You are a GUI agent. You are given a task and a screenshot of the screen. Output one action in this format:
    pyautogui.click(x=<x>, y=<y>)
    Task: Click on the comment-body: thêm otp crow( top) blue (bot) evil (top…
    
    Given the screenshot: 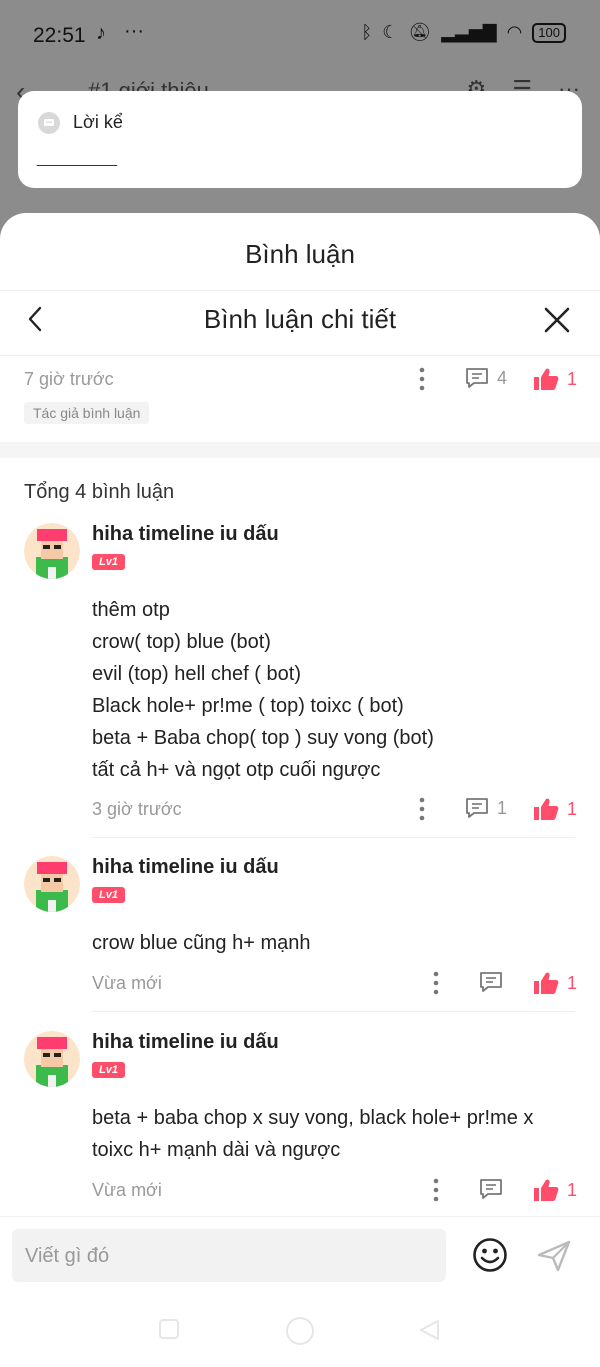 What is the action you would take?
    pyautogui.click(x=263, y=690)
    